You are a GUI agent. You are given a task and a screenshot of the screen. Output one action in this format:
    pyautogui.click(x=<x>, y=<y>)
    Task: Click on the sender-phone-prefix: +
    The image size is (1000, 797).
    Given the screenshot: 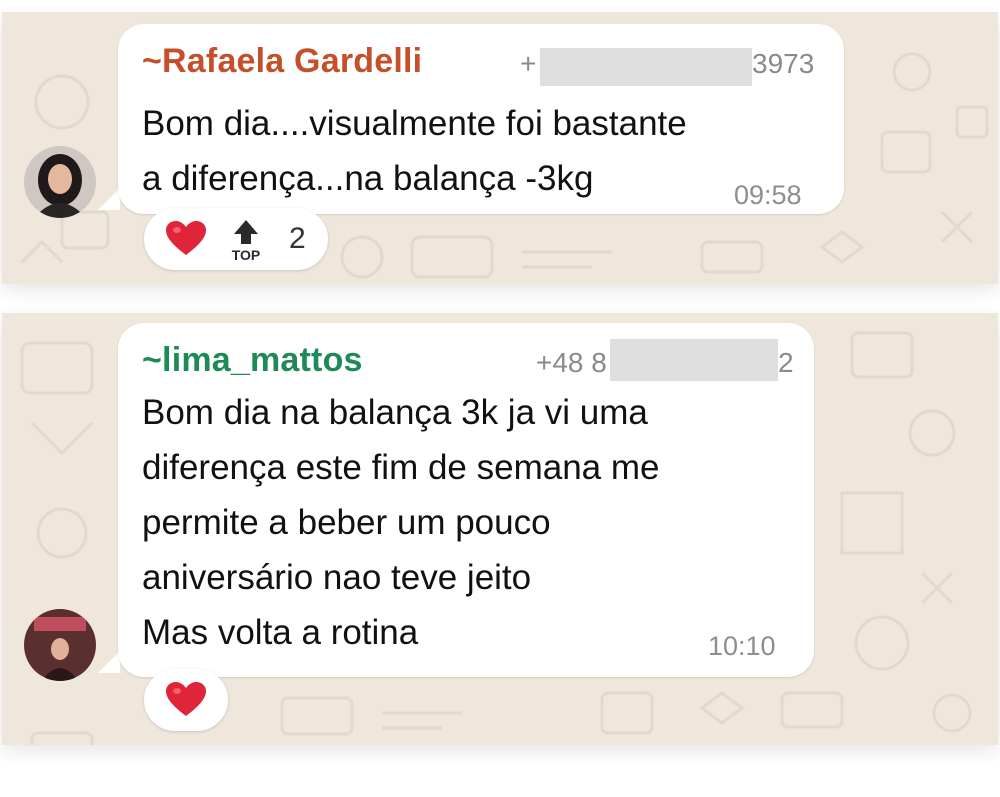 What is the action you would take?
    pyautogui.click(x=528, y=63)
    